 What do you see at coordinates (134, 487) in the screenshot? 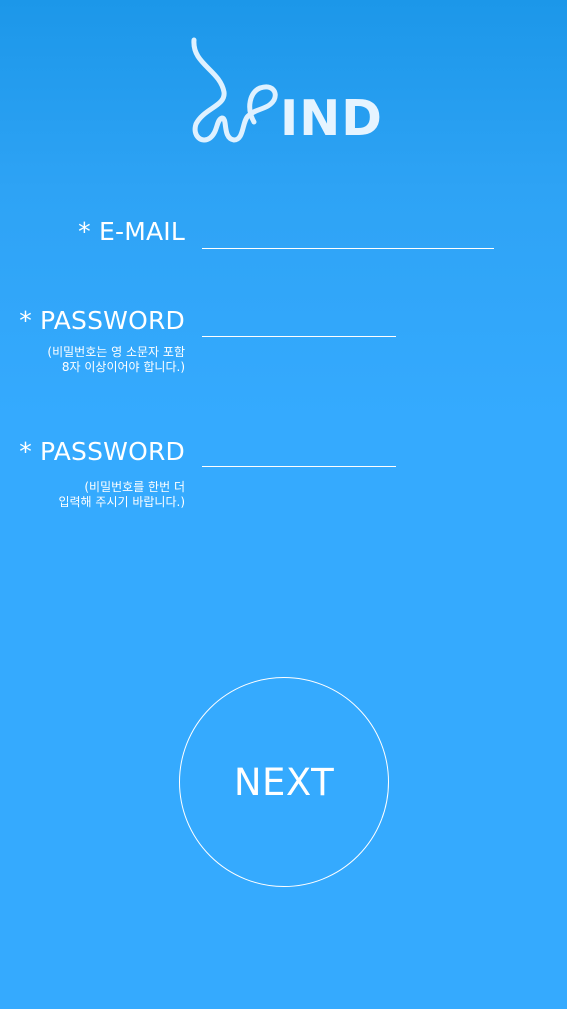
I see `password-confirm-hint-line1: (비밀번호를 한번 더` at bounding box center [134, 487].